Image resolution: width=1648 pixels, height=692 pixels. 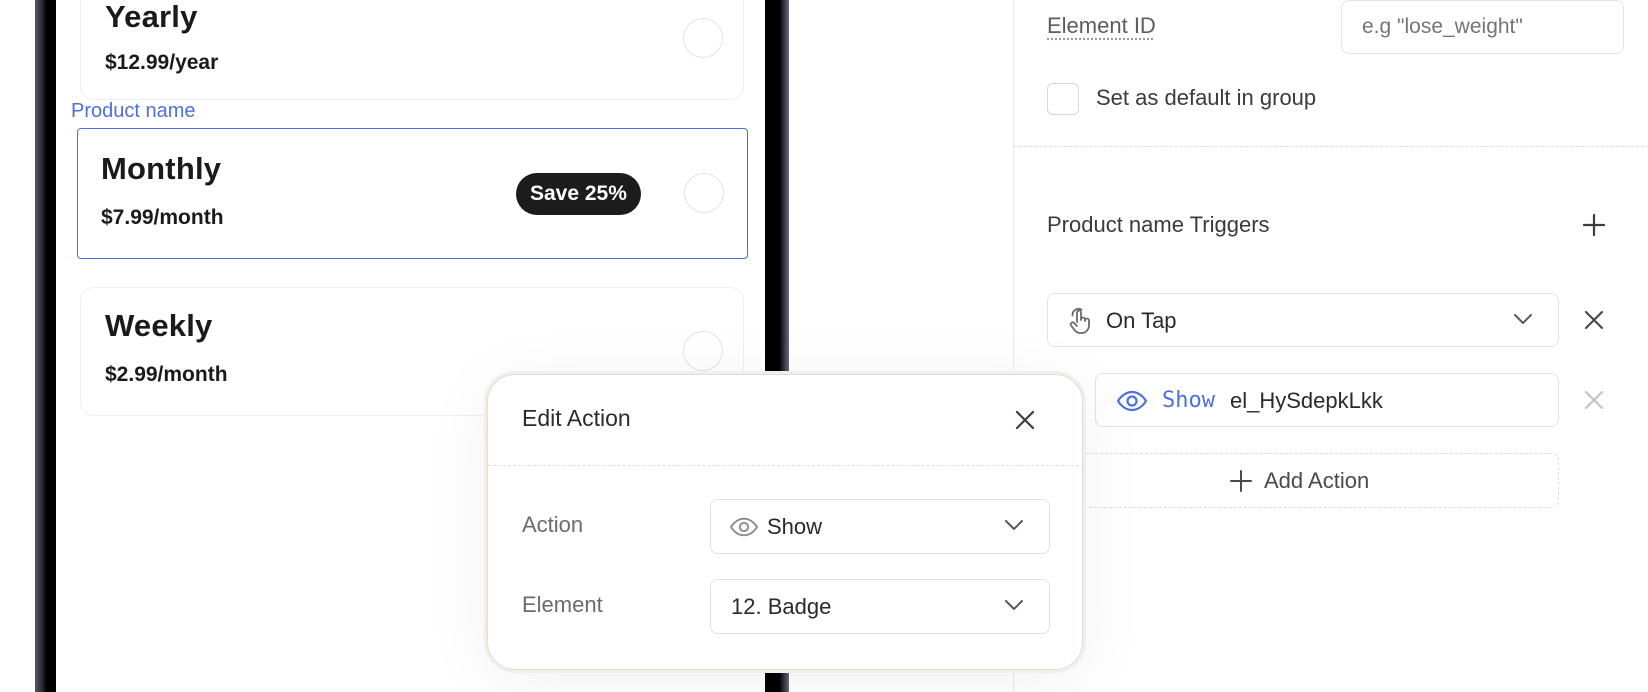 I want to click on plan-name: Yearly, so click(x=151, y=17).